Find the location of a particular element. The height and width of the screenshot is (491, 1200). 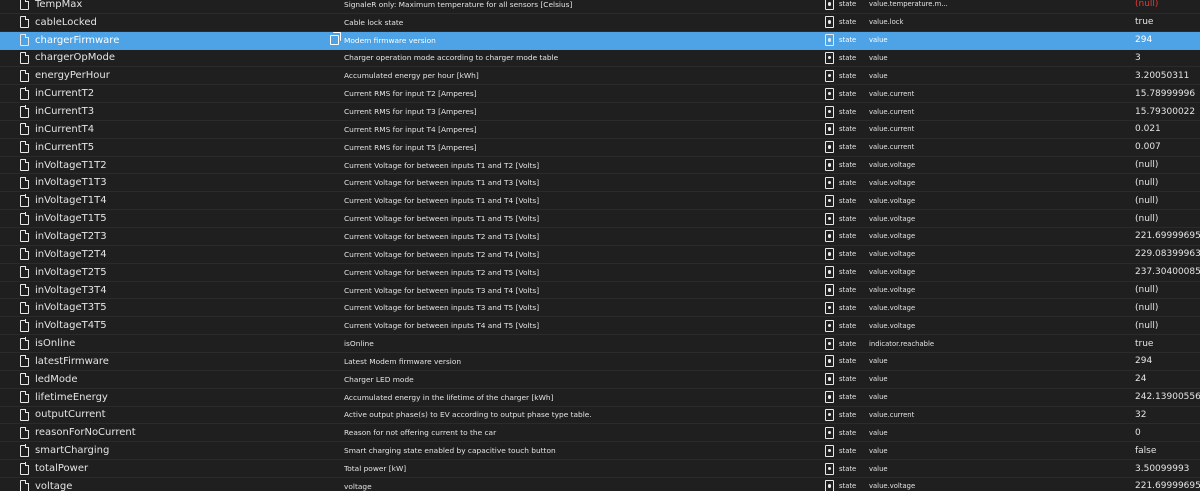

object-value: 3.20050311 is located at coordinates (1162, 76).